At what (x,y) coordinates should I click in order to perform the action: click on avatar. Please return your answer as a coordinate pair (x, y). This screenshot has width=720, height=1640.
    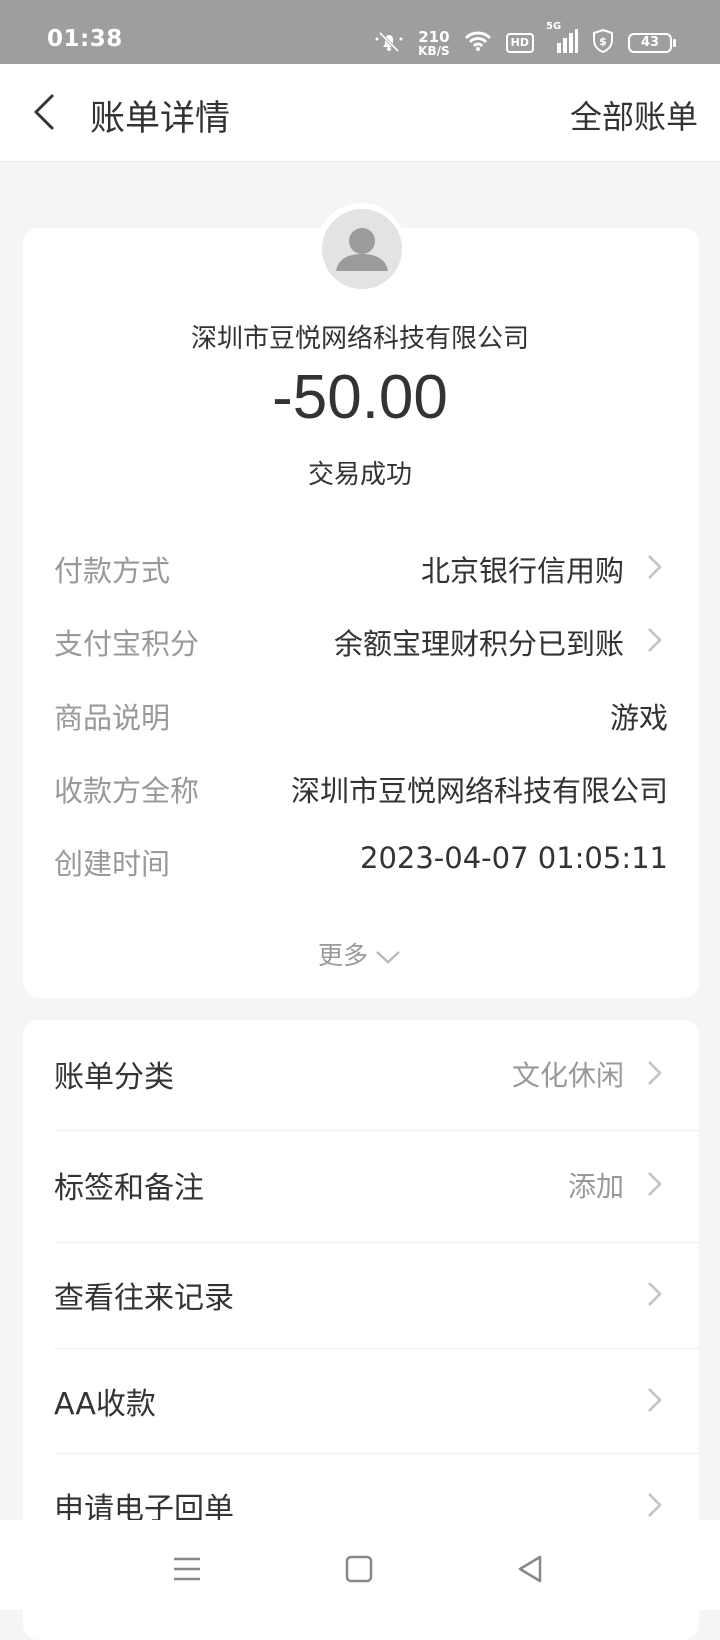
    Looking at the image, I should click on (362, 249).